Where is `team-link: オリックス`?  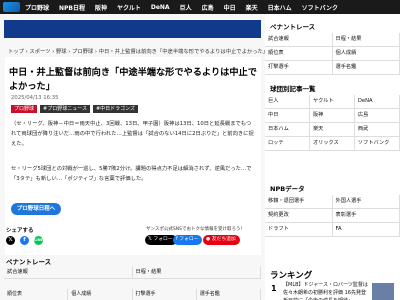 team-link: オリックス is located at coordinates (332, 143).